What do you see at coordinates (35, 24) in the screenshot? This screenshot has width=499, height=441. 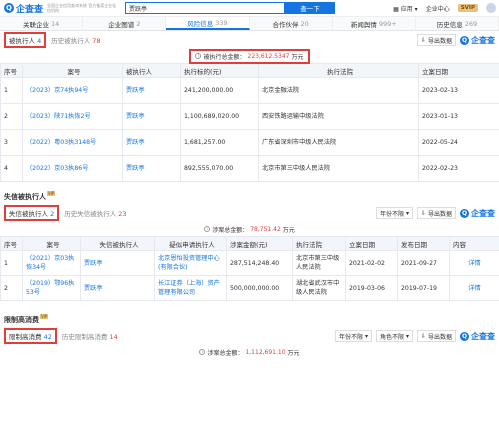 I see `tab-label: 关联企业` at bounding box center [35, 24].